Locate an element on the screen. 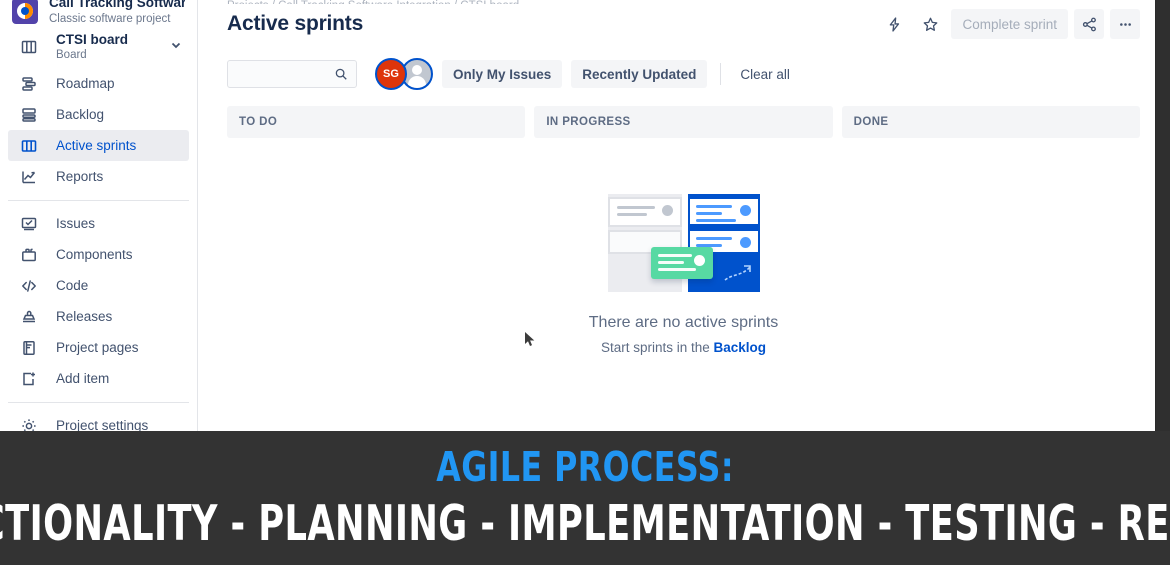  board-column-todo: TO DO is located at coordinates (376, 122).